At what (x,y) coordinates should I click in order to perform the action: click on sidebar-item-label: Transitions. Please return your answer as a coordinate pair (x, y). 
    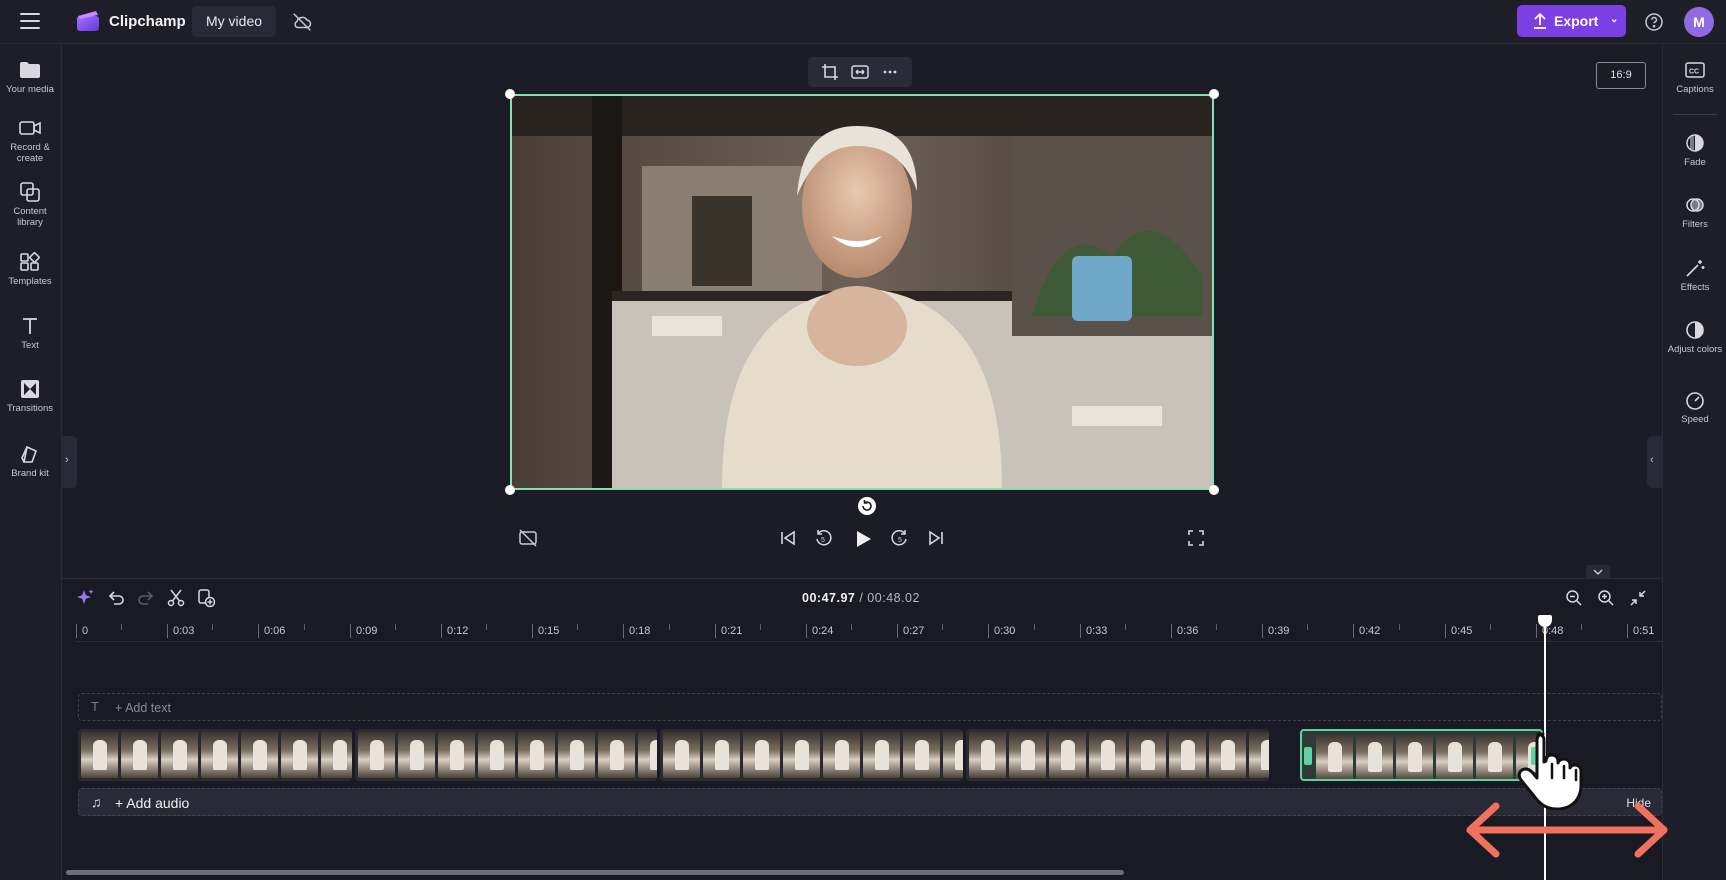
    Looking at the image, I should click on (30, 408).